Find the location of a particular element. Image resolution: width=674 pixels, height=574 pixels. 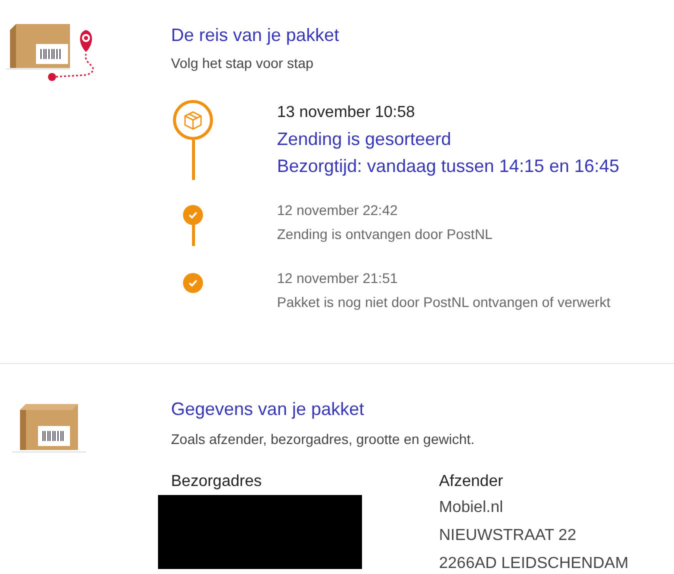

event-time: 13 november 10:58 is located at coordinates (346, 113).